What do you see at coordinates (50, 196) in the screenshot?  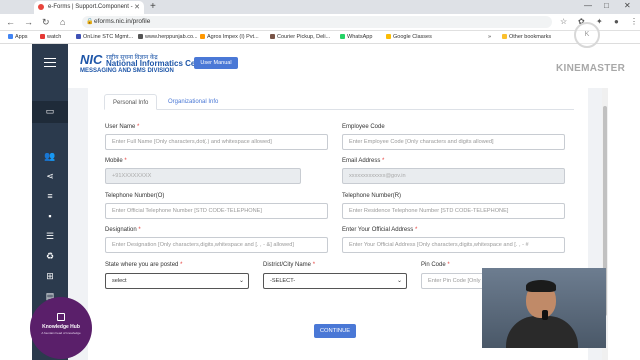 I see `sort-icon: ≡` at bounding box center [50, 196].